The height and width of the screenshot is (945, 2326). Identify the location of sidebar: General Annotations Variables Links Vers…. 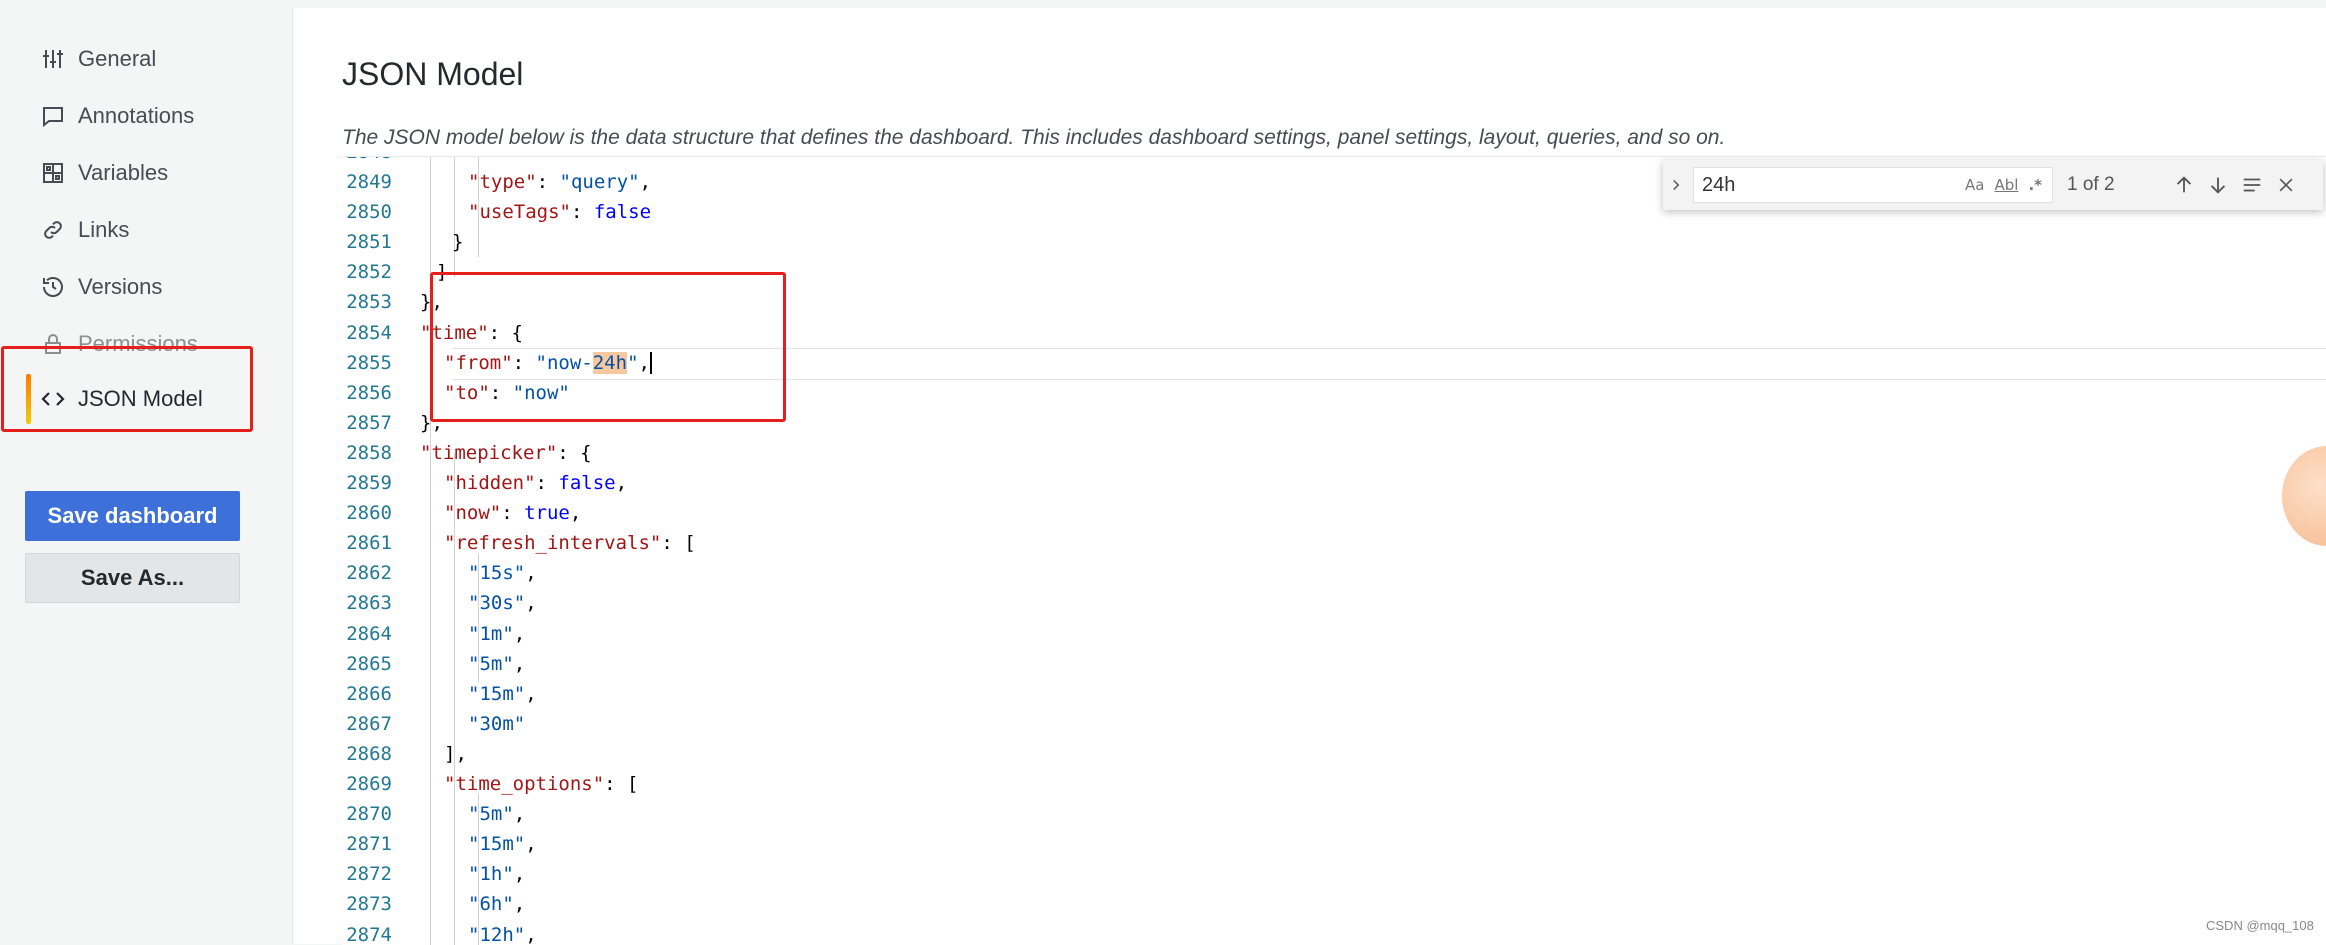
(145, 472).